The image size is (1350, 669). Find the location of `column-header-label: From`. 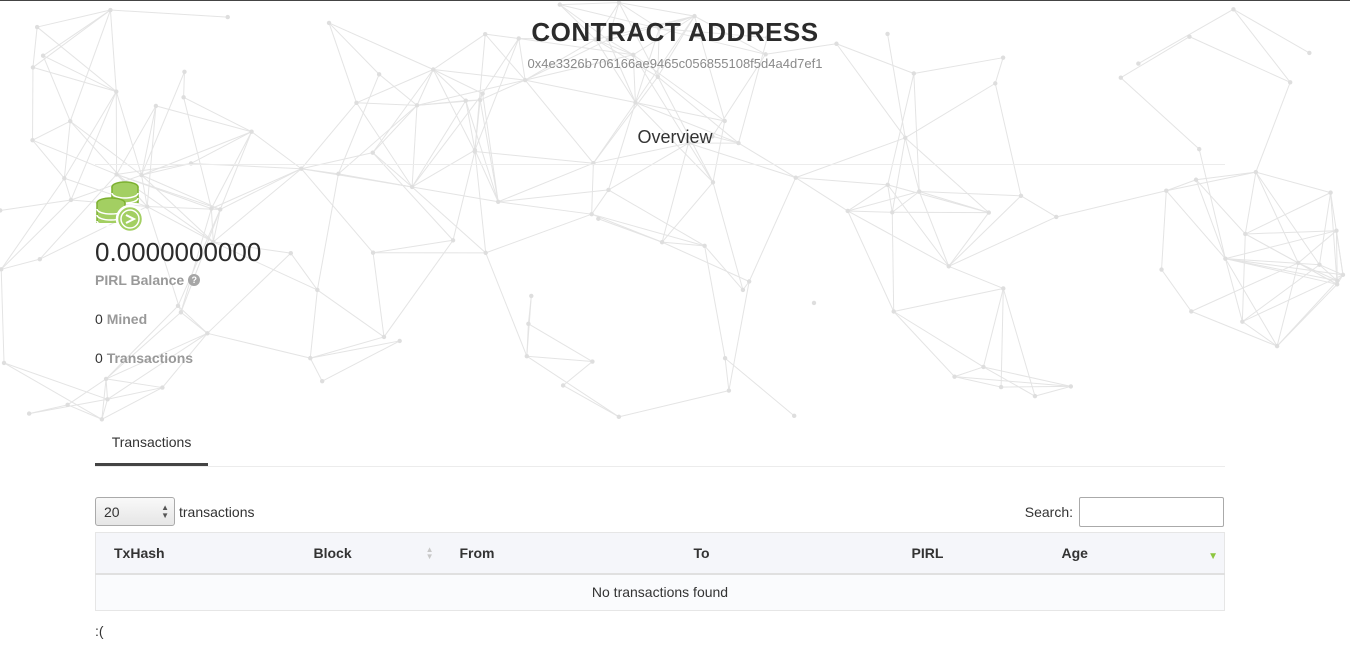

column-header-label: From is located at coordinates (477, 552).